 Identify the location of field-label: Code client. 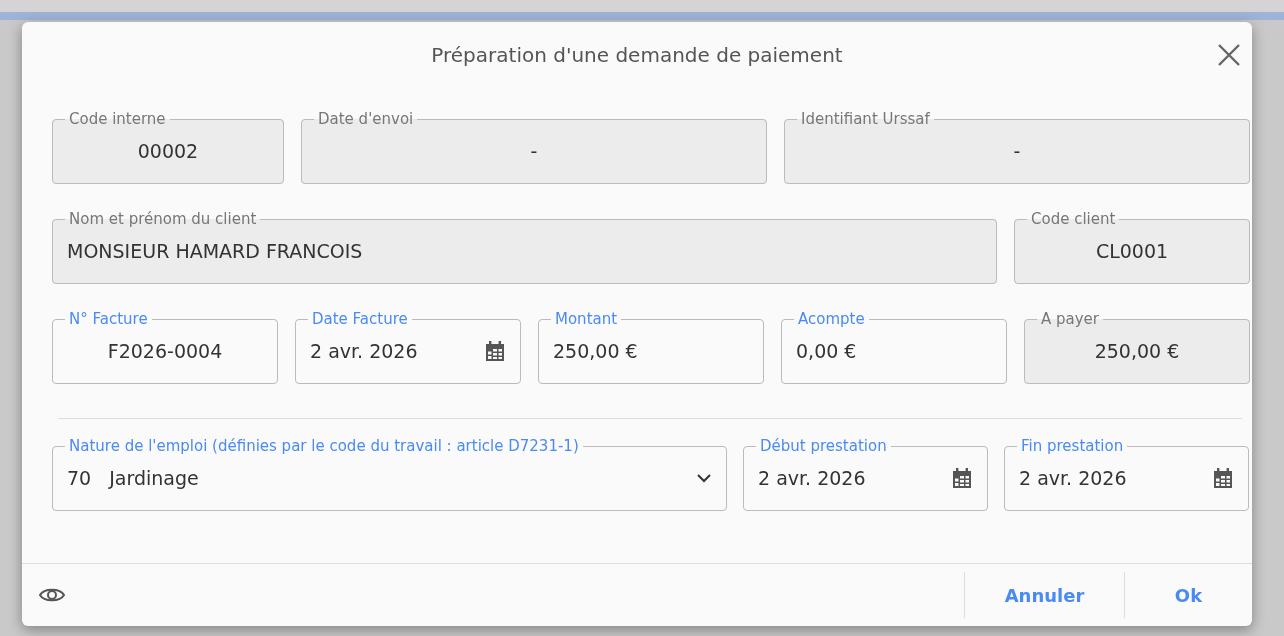
(1073, 219).